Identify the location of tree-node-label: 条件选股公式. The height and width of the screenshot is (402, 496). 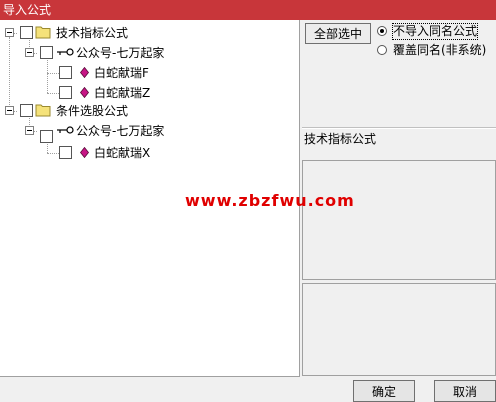
(92, 111).